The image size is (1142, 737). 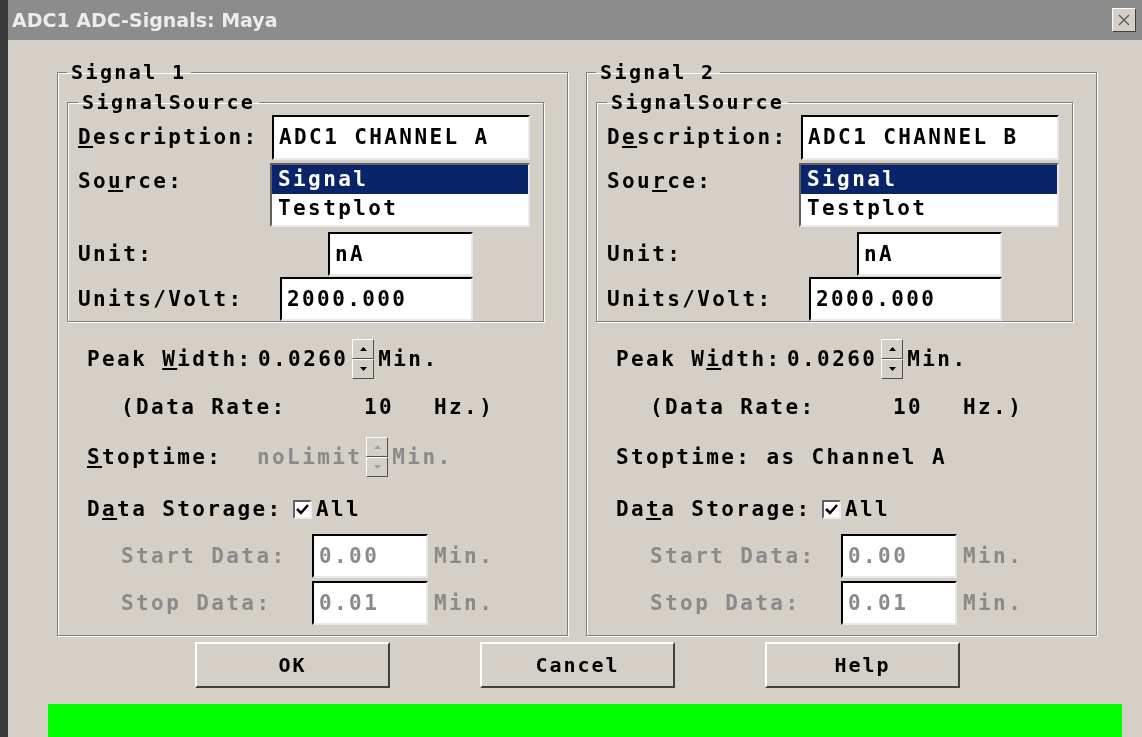 What do you see at coordinates (781, 457) in the screenshot?
I see `field-label: Stoptime: as Channel A` at bounding box center [781, 457].